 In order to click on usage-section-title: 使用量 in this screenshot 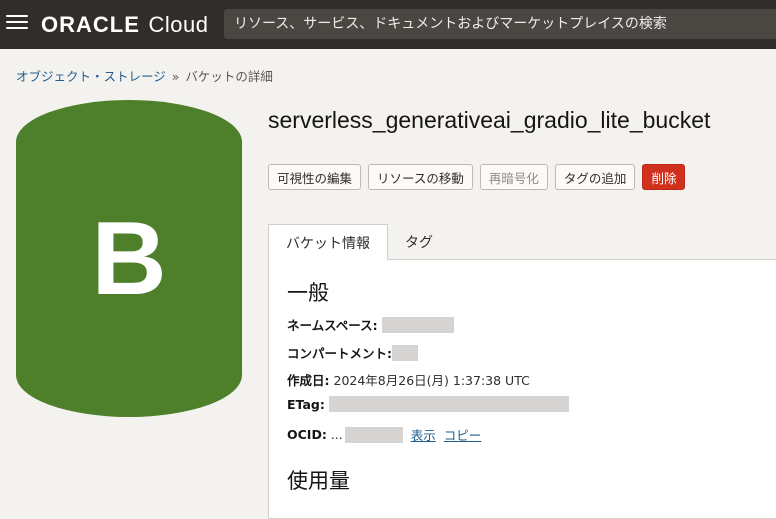, I will do `click(318, 481)`.